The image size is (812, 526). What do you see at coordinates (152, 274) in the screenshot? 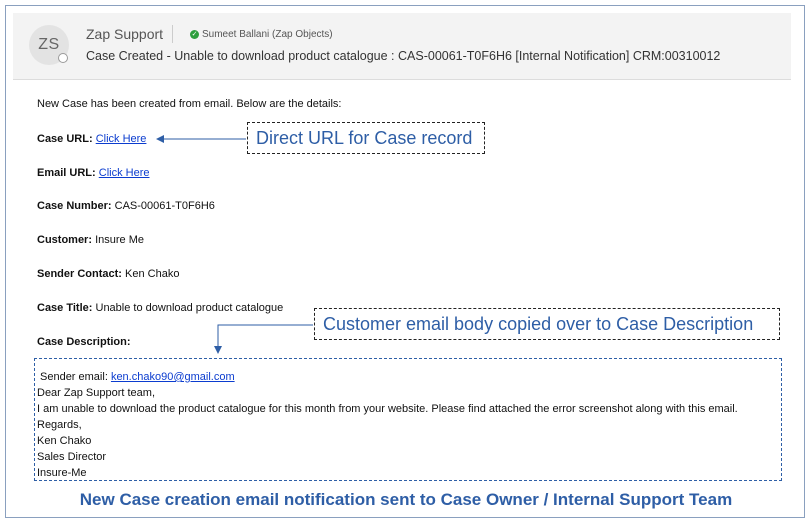
I see `sender-contact-value: Ken Chako` at bounding box center [152, 274].